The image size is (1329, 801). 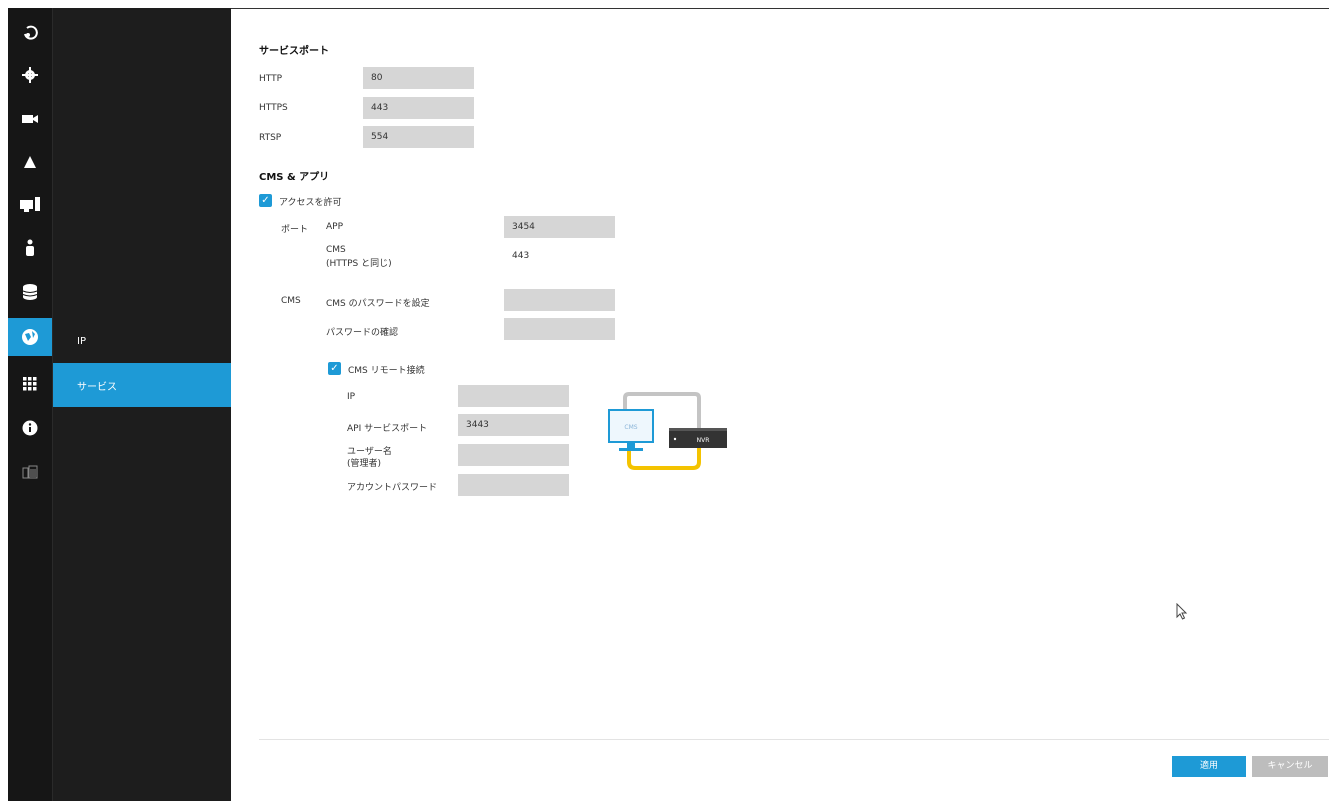 What do you see at coordinates (30, 75) in the screenshot?
I see `gear-icon` at bounding box center [30, 75].